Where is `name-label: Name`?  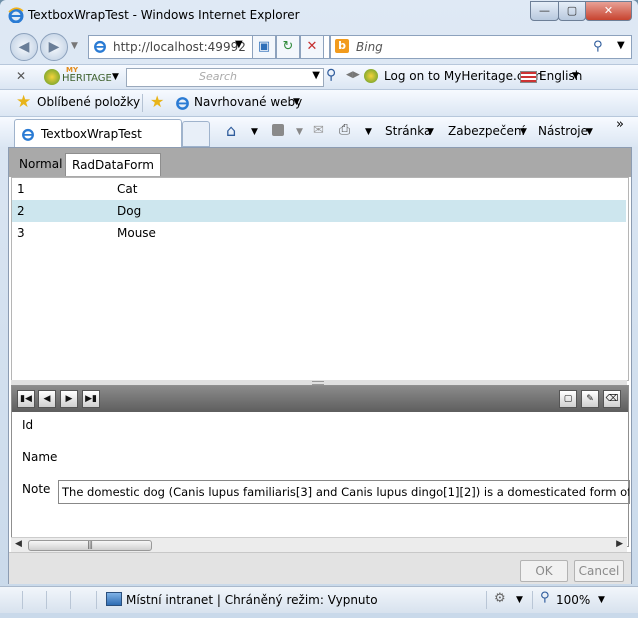 name-label: Name is located at coordinates (40, 457).